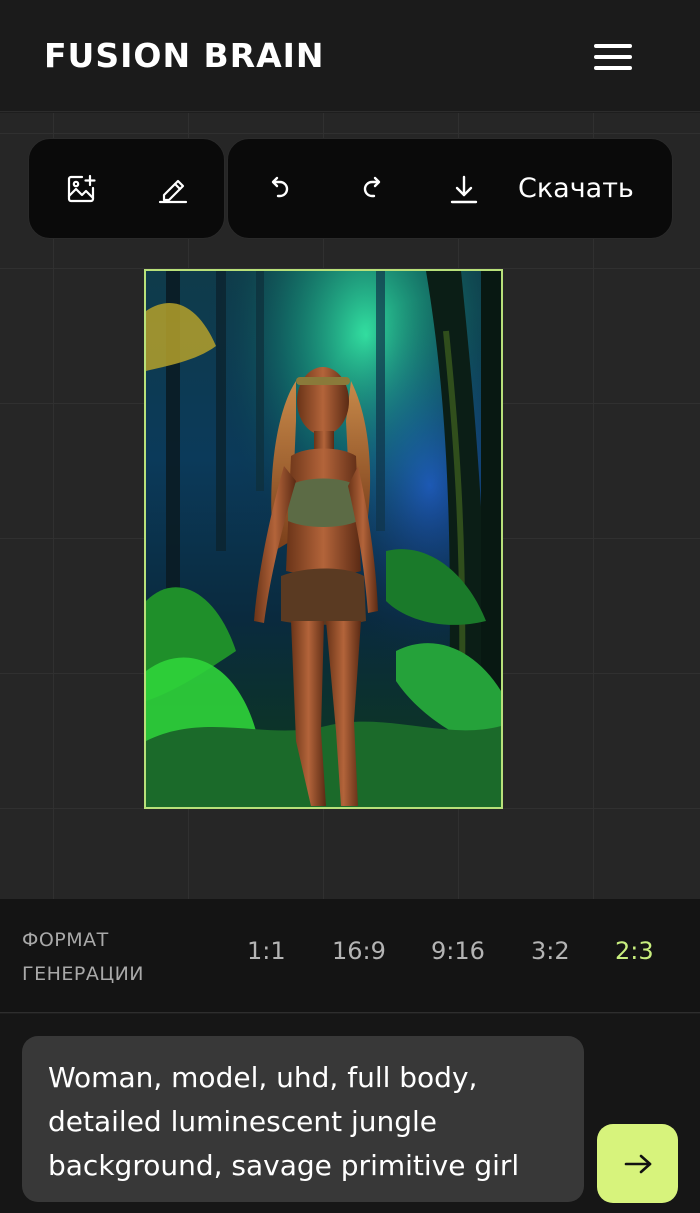  Describe the element at coordinates (173, 189) in the screenshot. I see `eraser-edit-icon` at that location.